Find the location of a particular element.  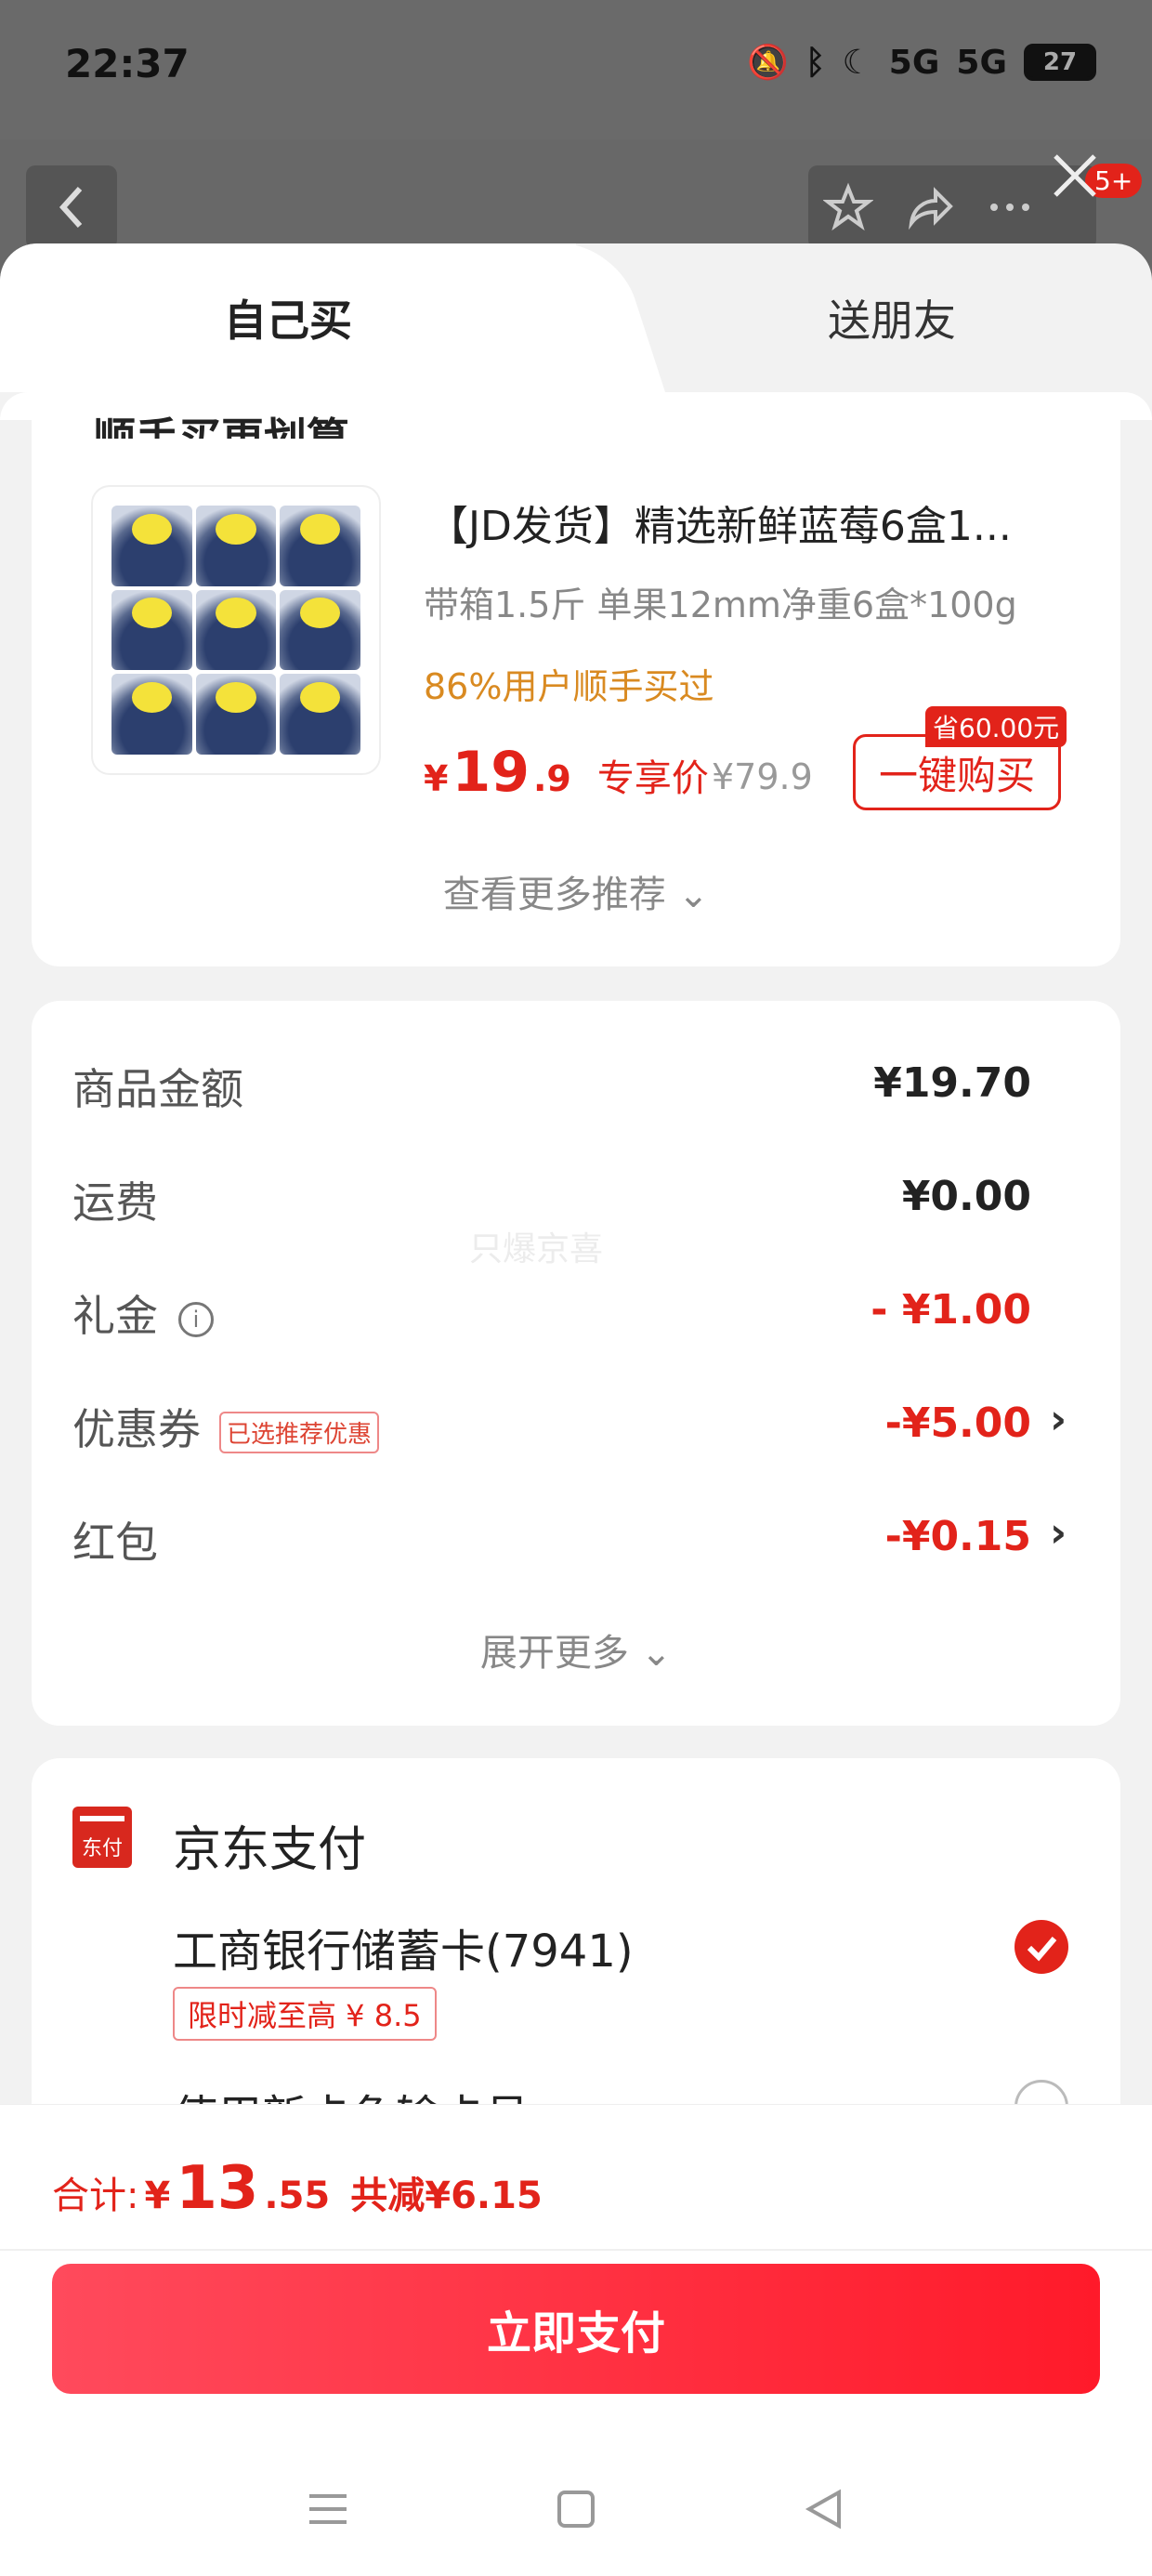

price-decimal: .9 is located at coordinates (551, 778).